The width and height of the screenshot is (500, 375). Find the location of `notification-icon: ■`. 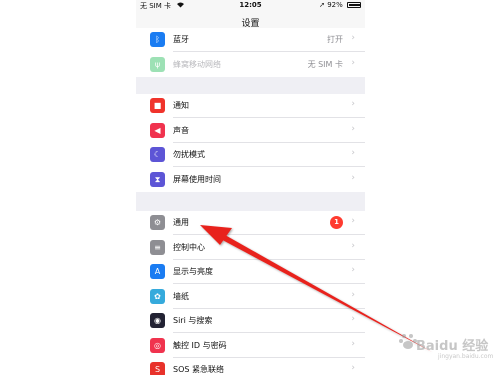

notification-icon: ■ is located at coordinates (157, 105).